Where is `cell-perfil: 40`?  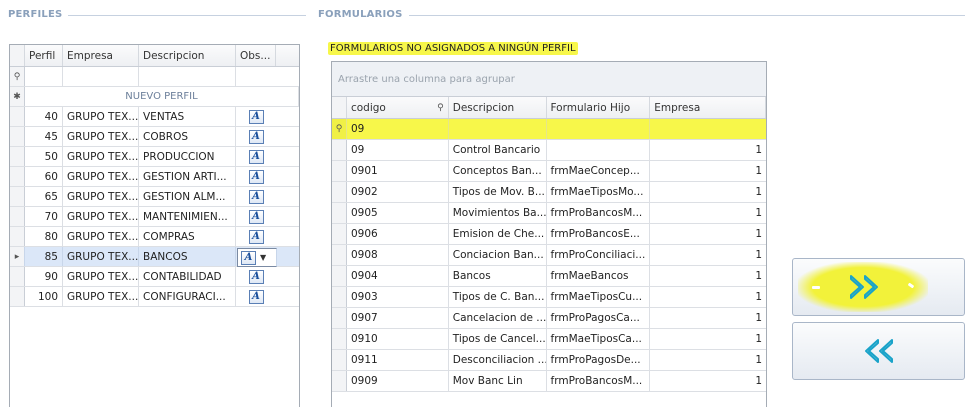 cell-perfil: 40 is located at coordinates (44, 116).